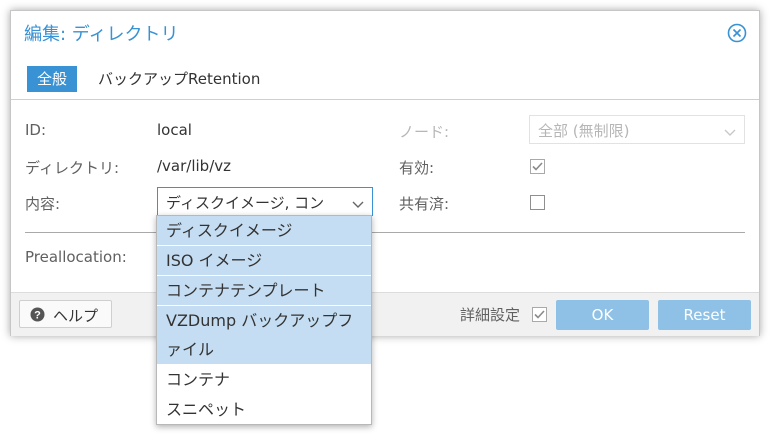 The width and height of the screenshot is (771, 438). What do you see at coordinates (43, 204) in the screenshot?
I see `content-label: 内容:` at bounding box center [43, 204].